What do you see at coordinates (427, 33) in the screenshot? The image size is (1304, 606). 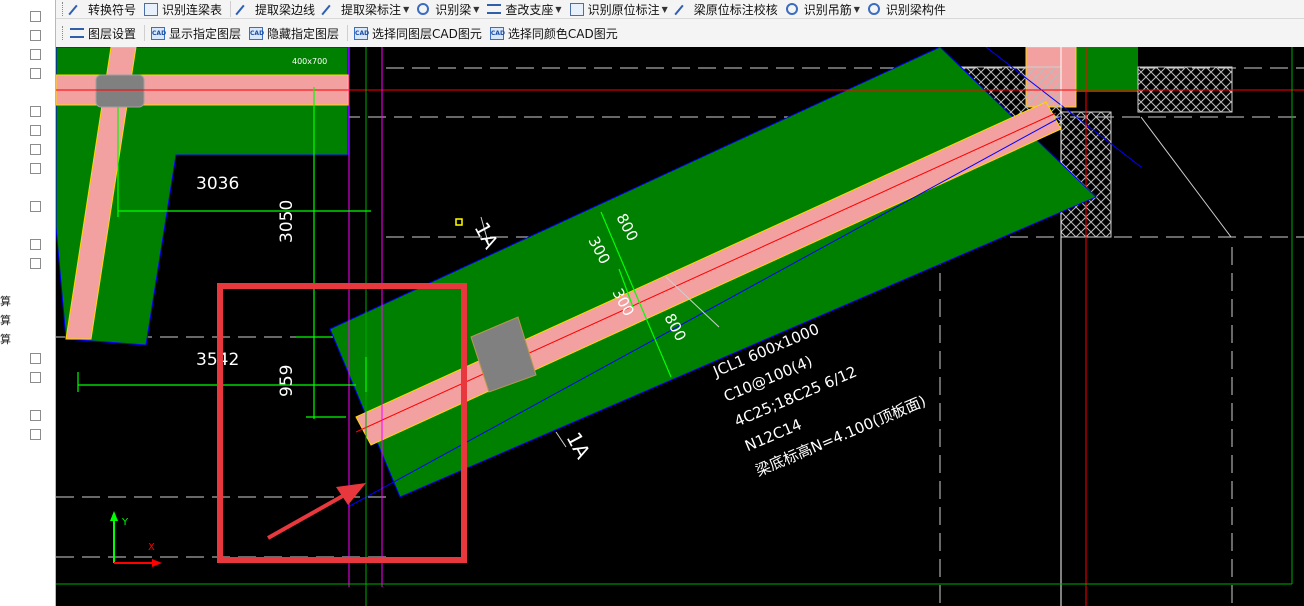 I see `button-label: 选择同图层CAD图元` at bounding box center [427, 33].